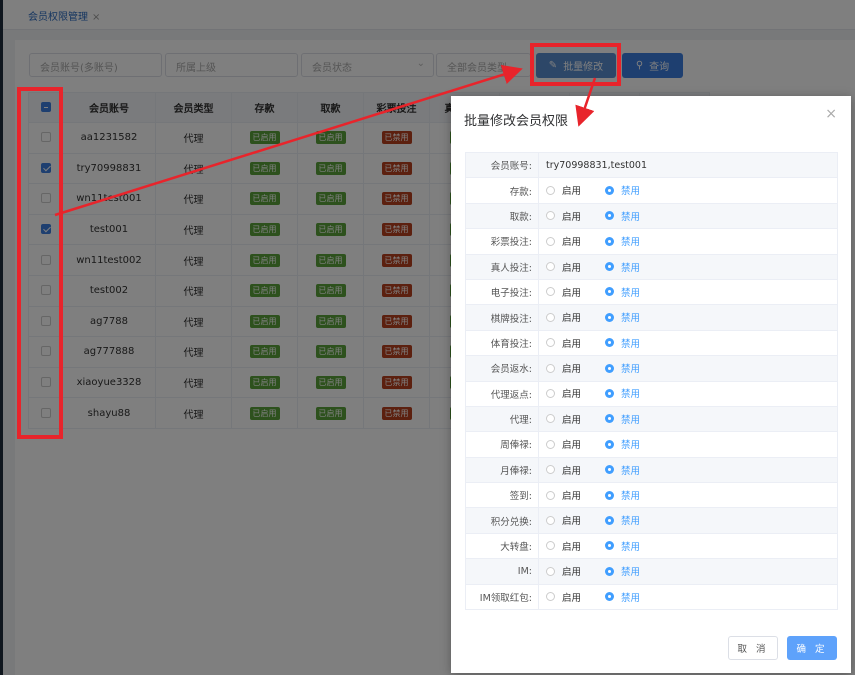  What do you see at coordinates (651, 571) in the screenshot?
I see `form-row: IM: 启用 禁用` at bounding box center [651, 571].